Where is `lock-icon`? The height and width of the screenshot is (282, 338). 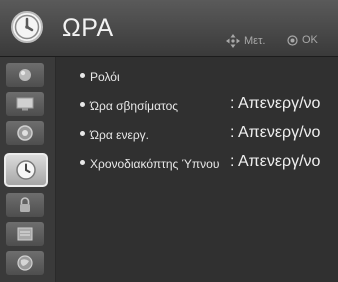
lock-icon is located at coordinates (25, 204).